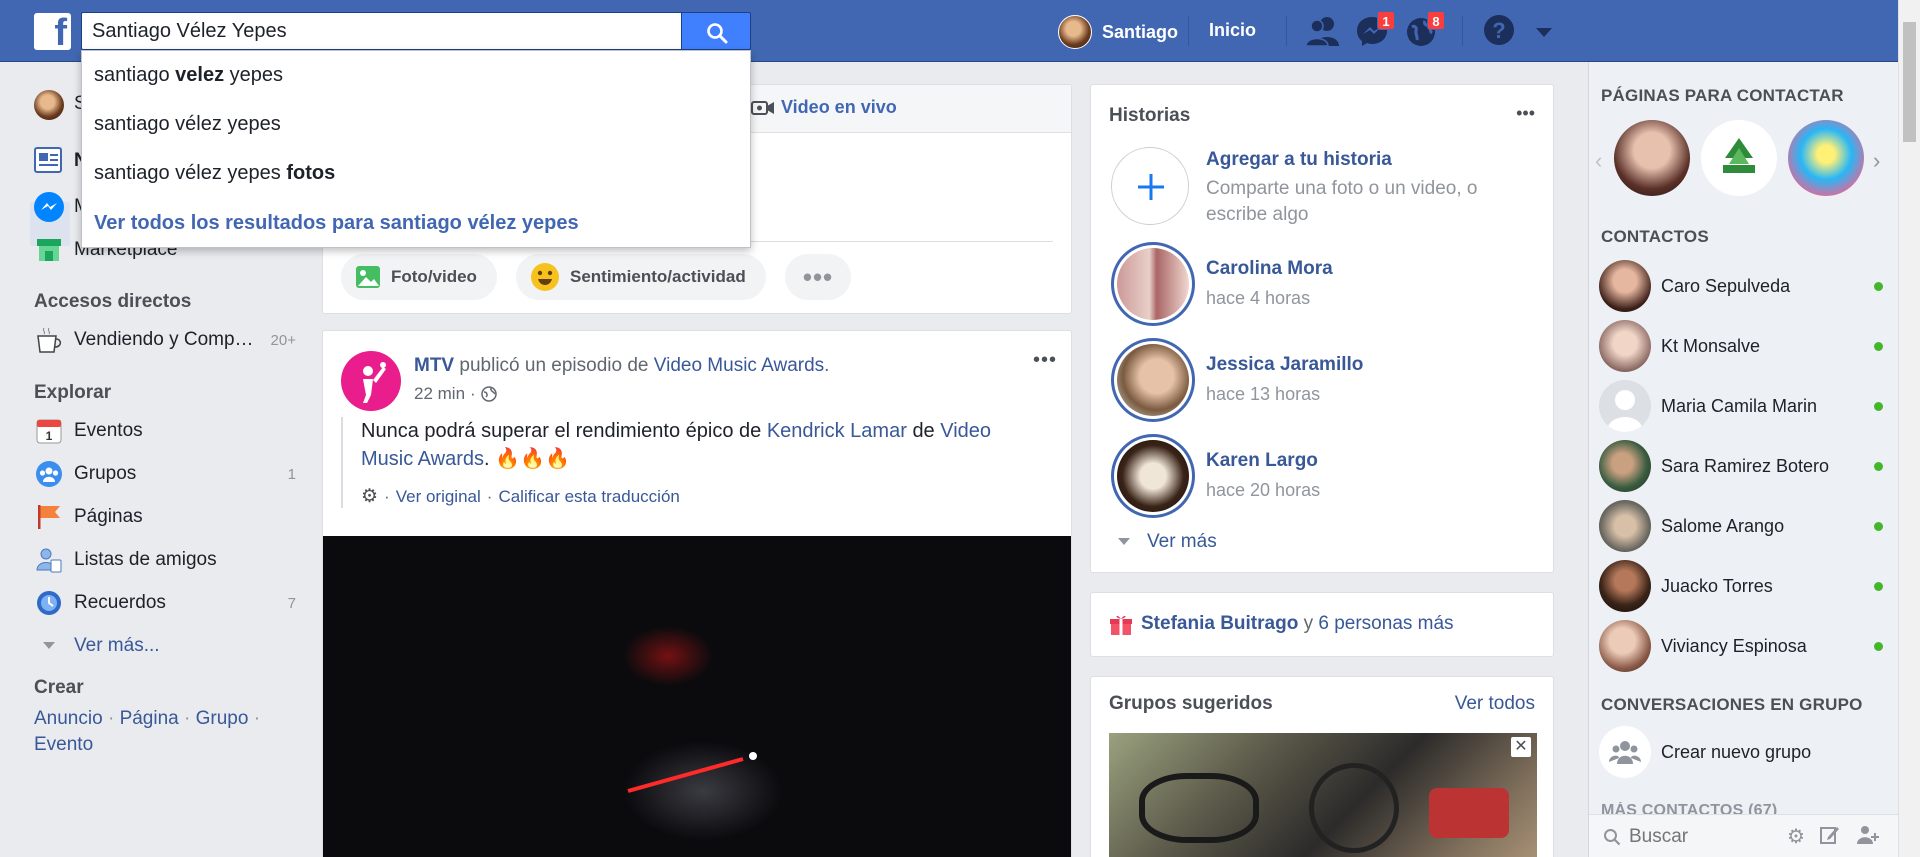 The height and width of the screenshot is (857, 1920). I want to click on contact-item: Juacko Torres, so click(1744, 586).